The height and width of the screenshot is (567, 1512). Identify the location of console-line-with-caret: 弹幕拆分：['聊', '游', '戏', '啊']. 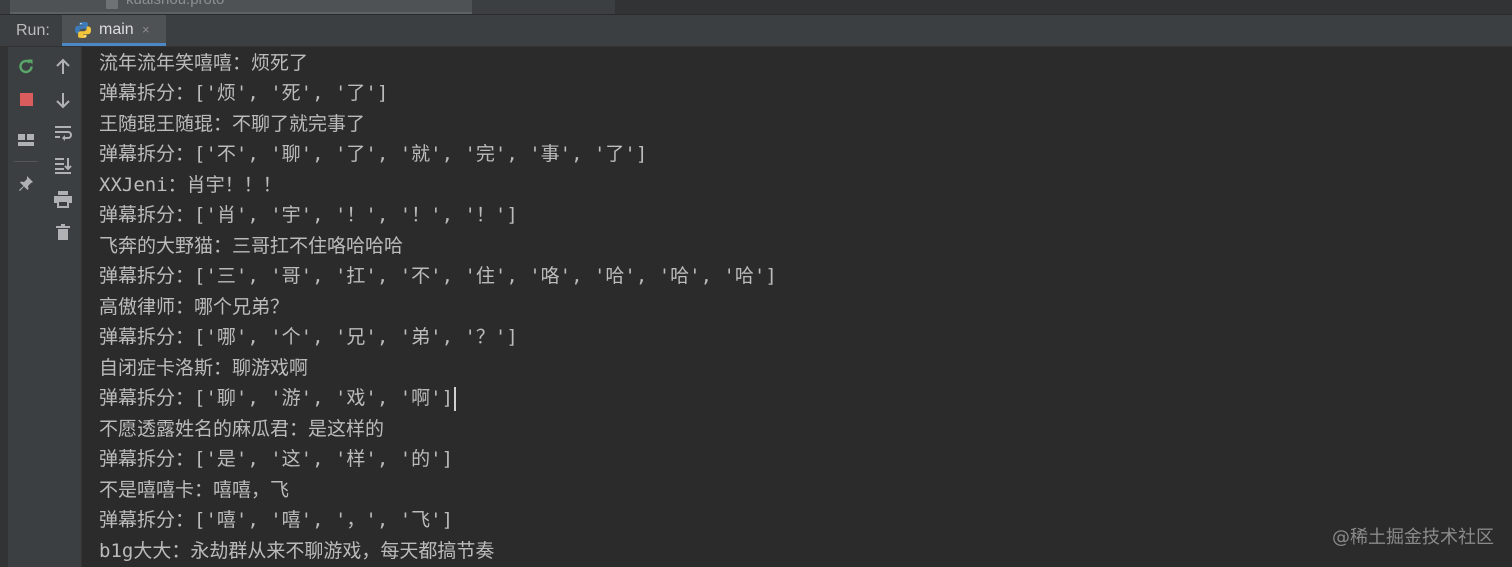
(278, 398).